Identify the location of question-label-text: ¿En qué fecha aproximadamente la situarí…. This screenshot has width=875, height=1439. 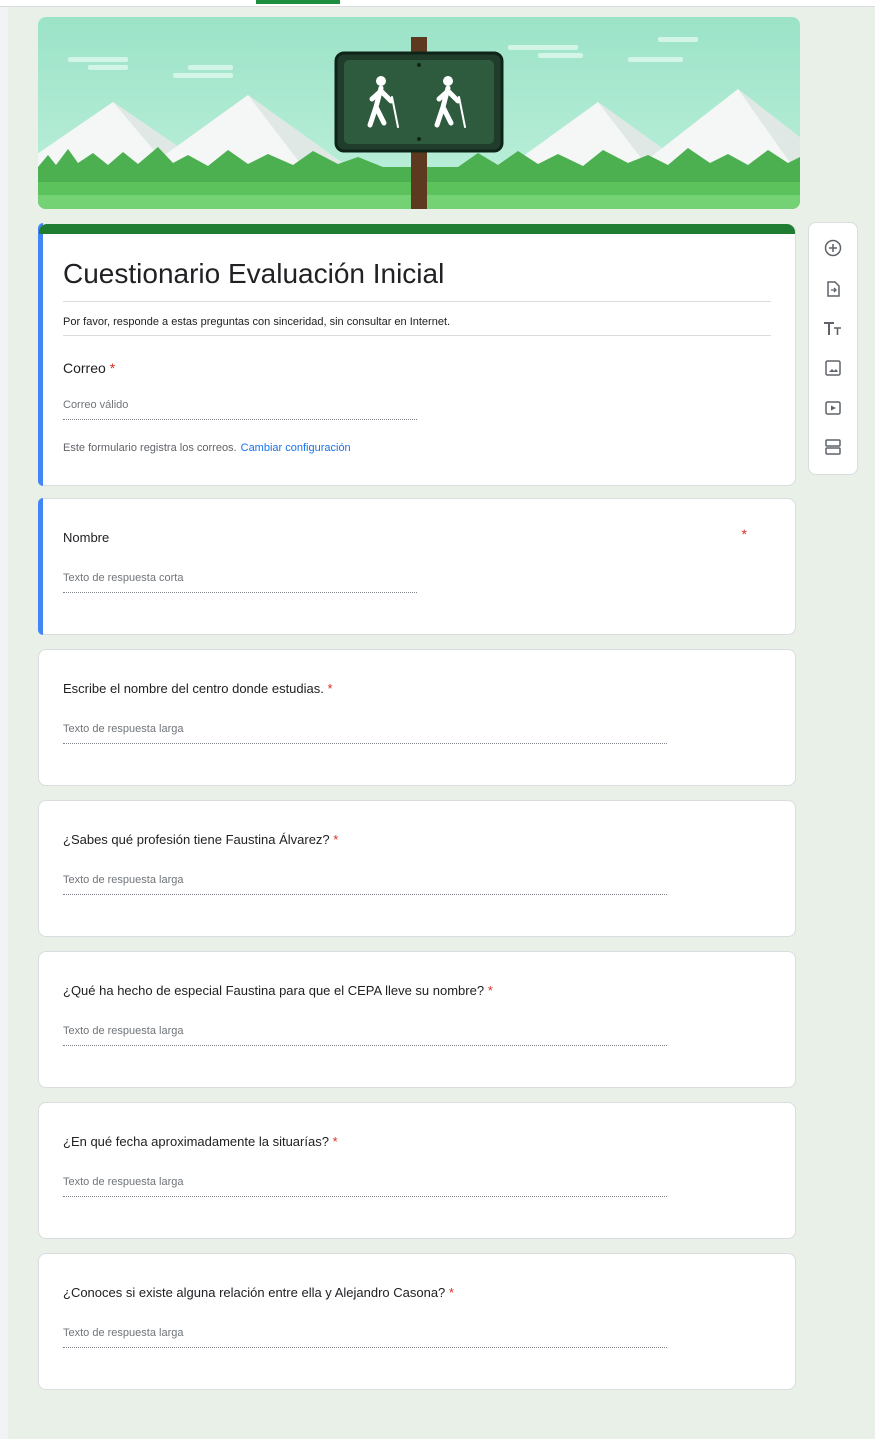
(196, 1141).